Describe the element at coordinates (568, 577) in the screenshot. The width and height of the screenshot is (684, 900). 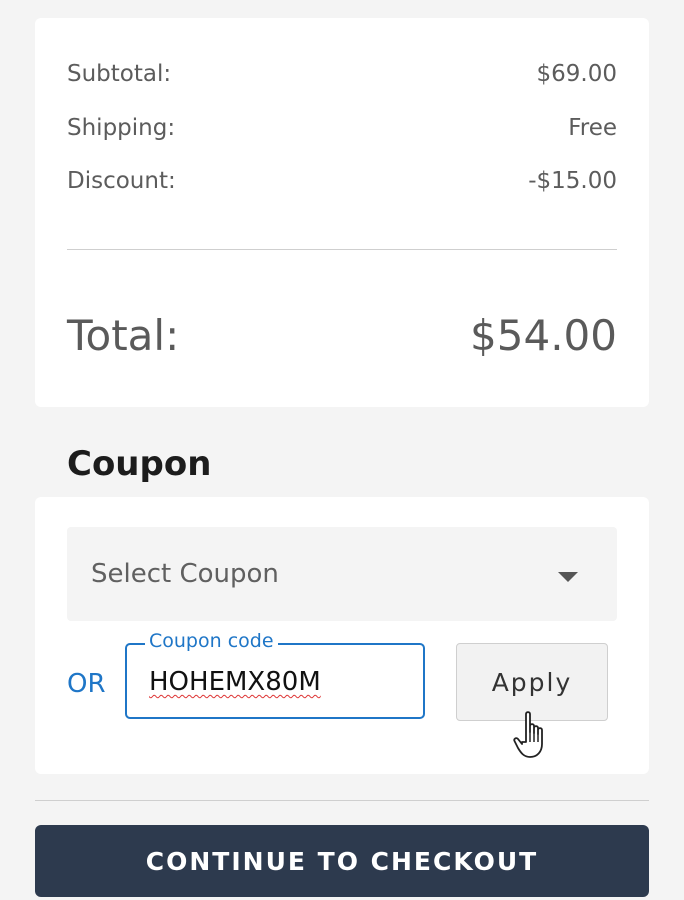
I see `chevron-down-icon` at that location.